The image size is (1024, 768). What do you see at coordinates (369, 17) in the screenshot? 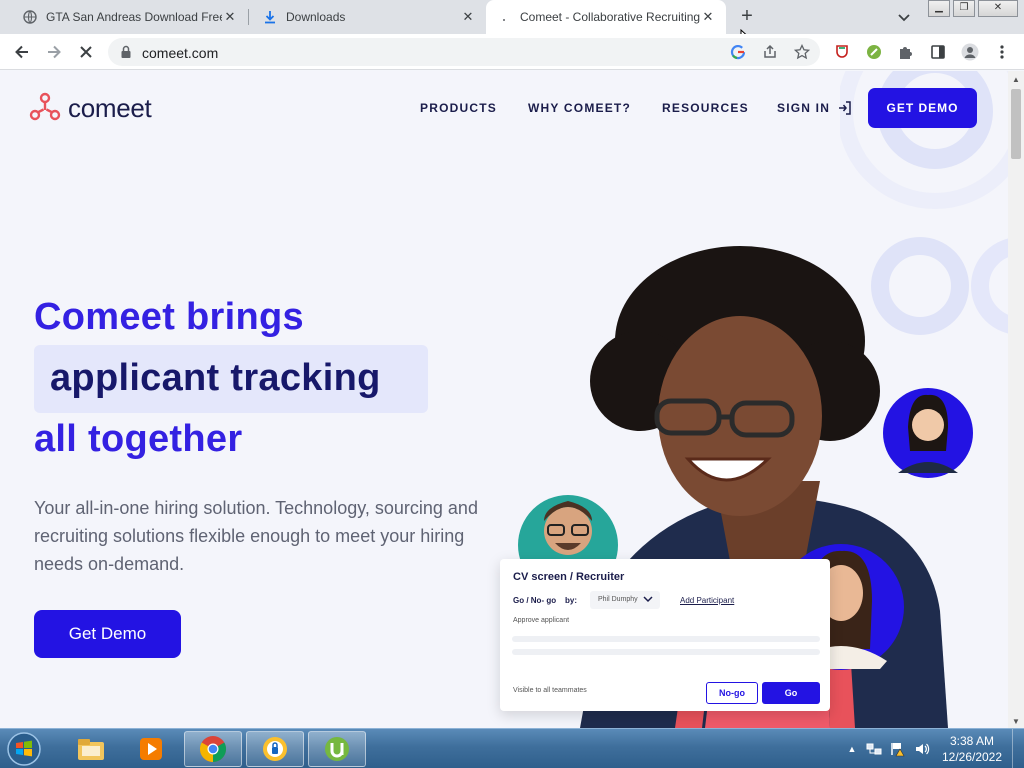
I see `tab-downloads: Downloads ✕` at bounding box center [369, 17].